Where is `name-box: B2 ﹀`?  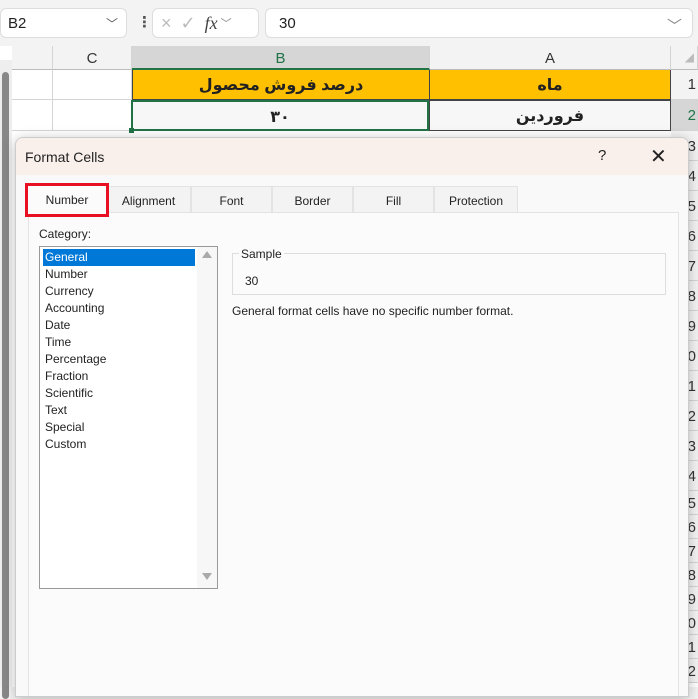
name-box: B2 ﹀ is located at coordinates (63, 23).